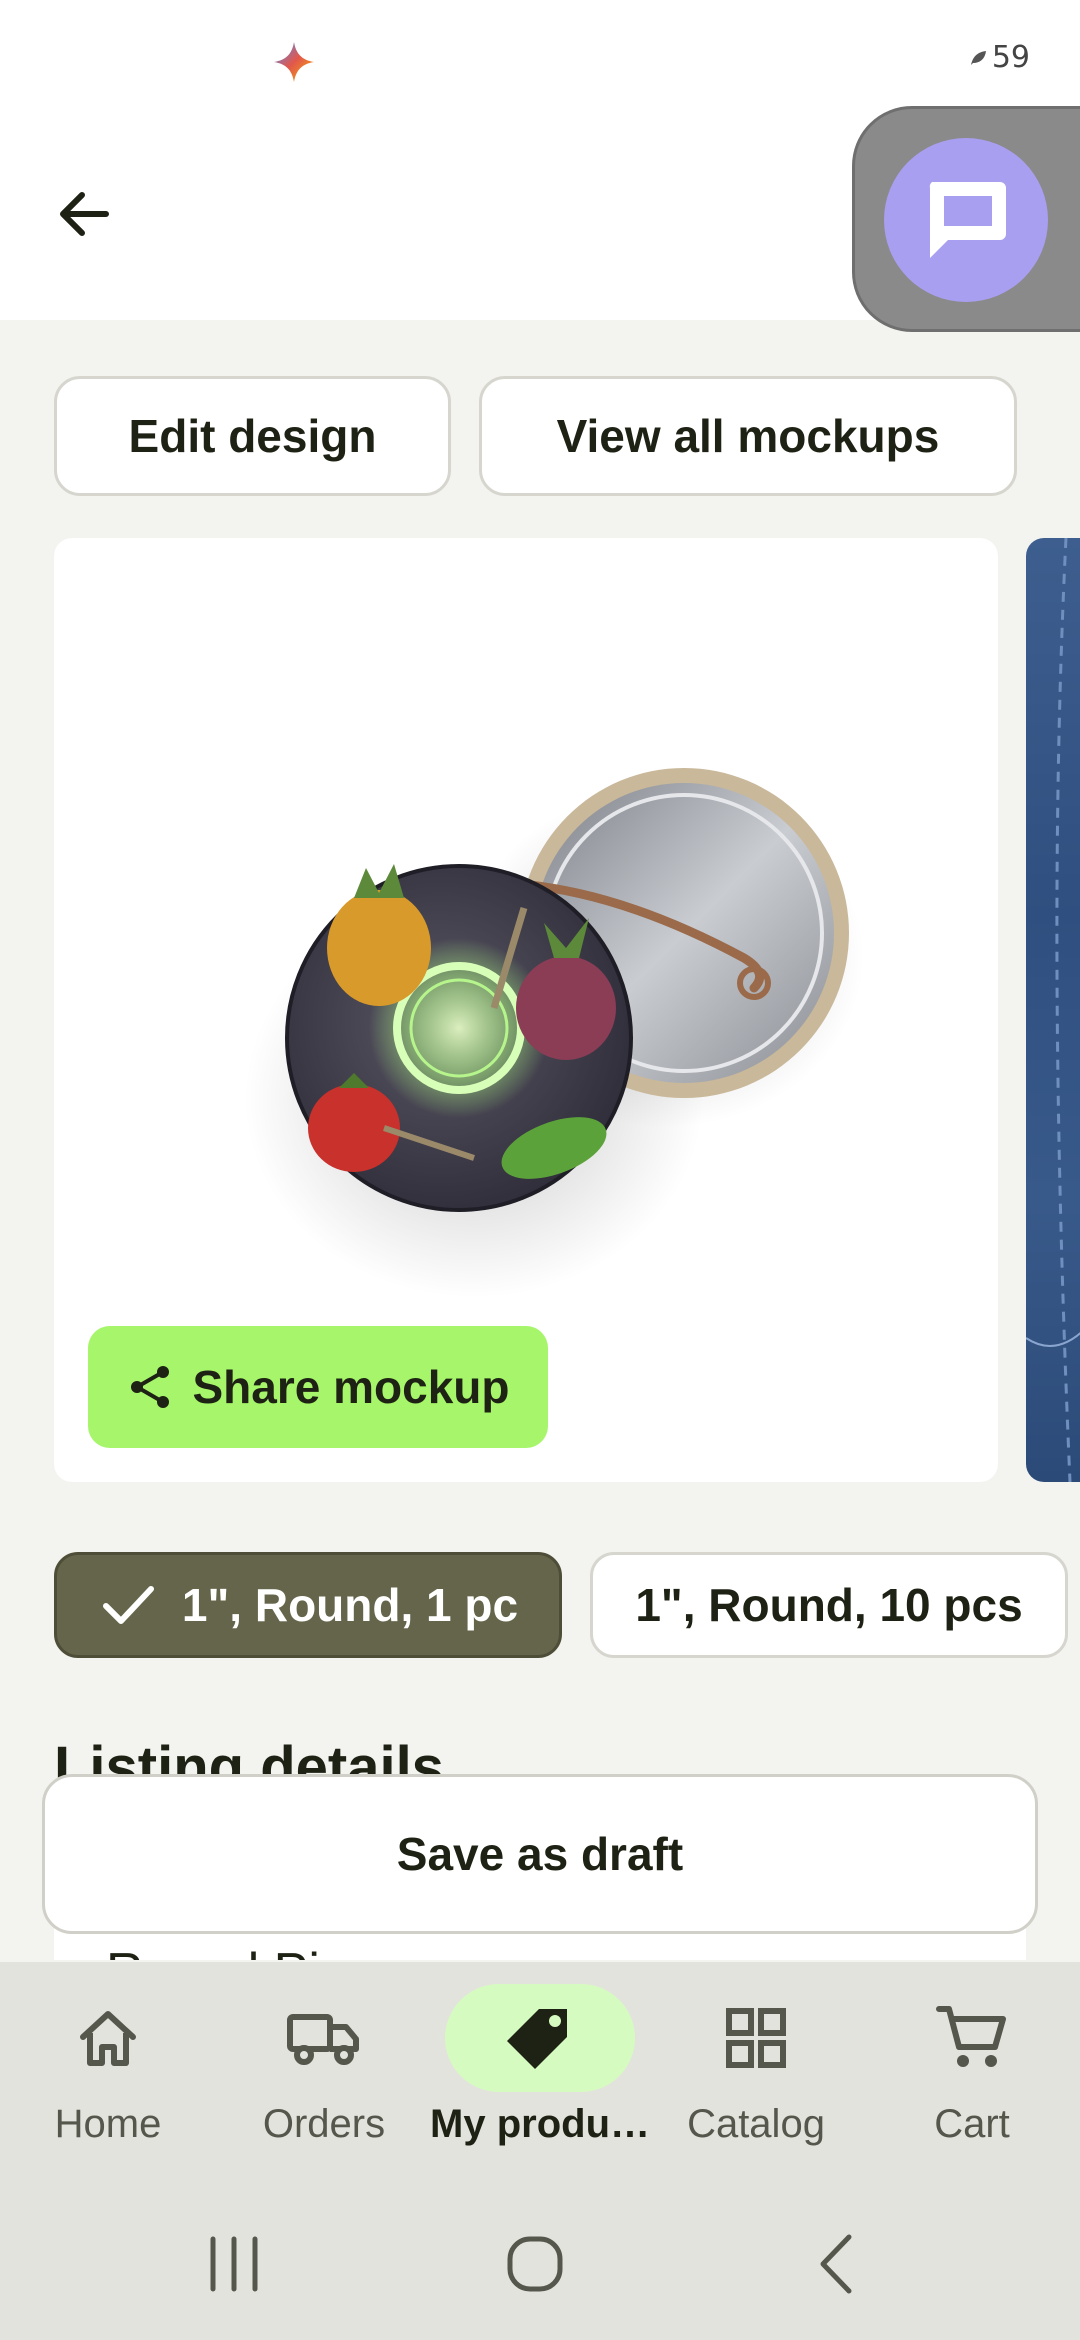 This screenshot has width=1080, height=2340. I want to click on nav-item-home: Home, so click(108, 2076).